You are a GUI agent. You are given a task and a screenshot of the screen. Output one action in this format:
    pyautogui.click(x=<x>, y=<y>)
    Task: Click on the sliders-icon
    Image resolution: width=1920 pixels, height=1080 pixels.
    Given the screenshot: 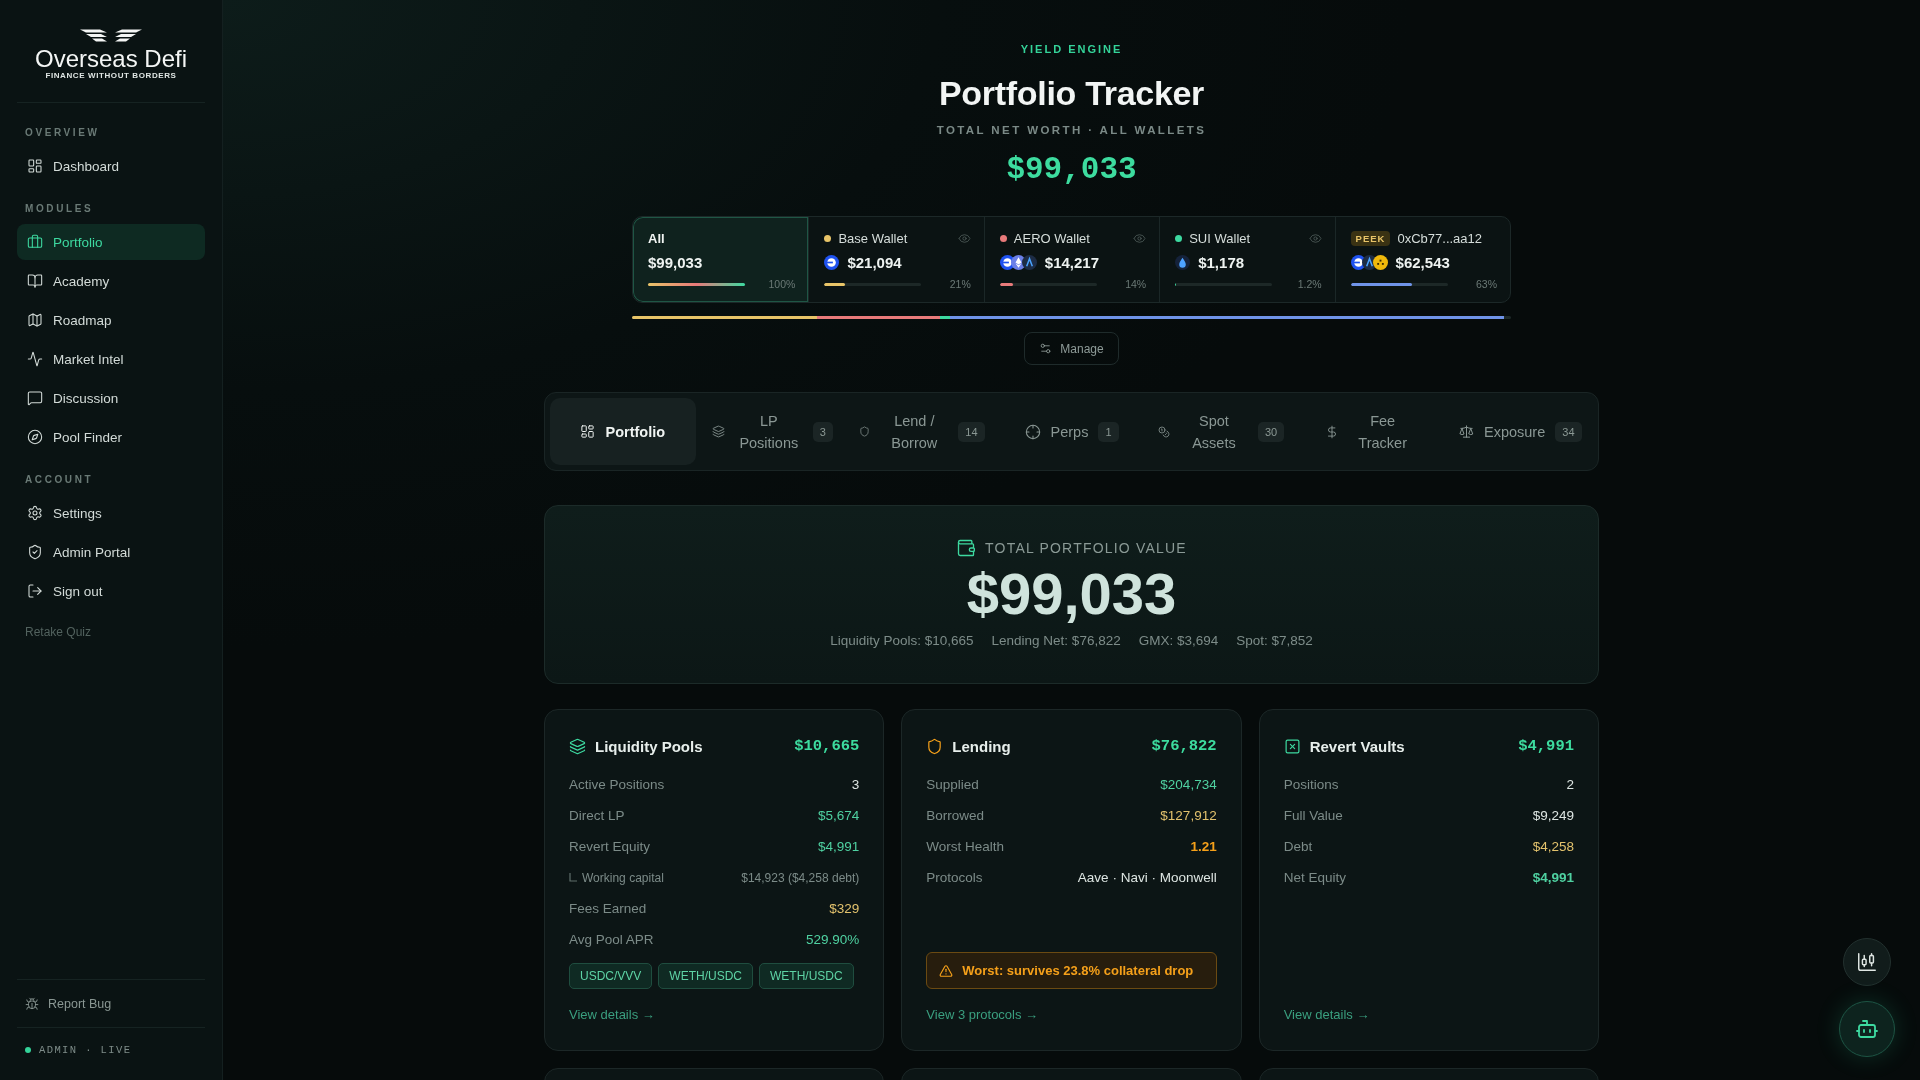 What is the action you would take?
    pyautogui.click(x=1046, y=348)
    